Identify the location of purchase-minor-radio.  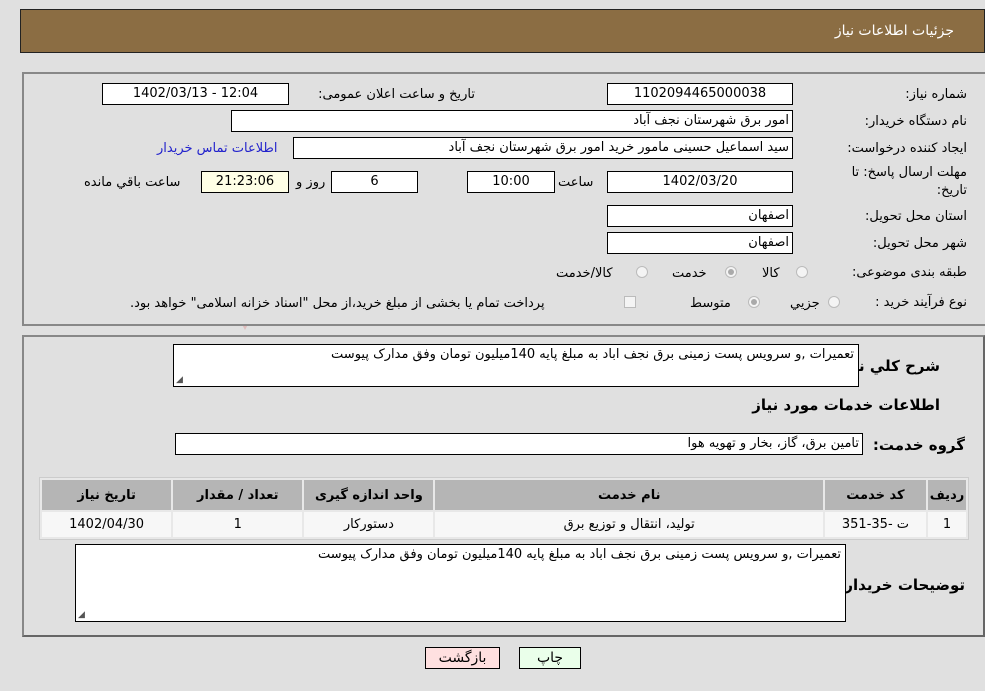
(834, 302).